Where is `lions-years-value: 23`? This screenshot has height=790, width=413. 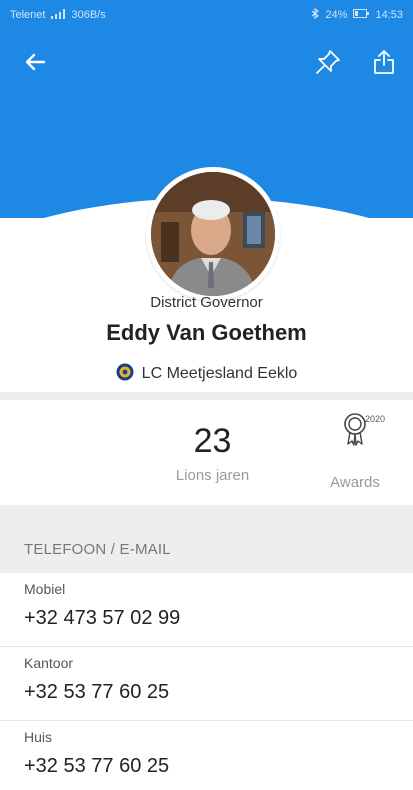
lions-years-value: 23 is located at coordinates (212, 441).